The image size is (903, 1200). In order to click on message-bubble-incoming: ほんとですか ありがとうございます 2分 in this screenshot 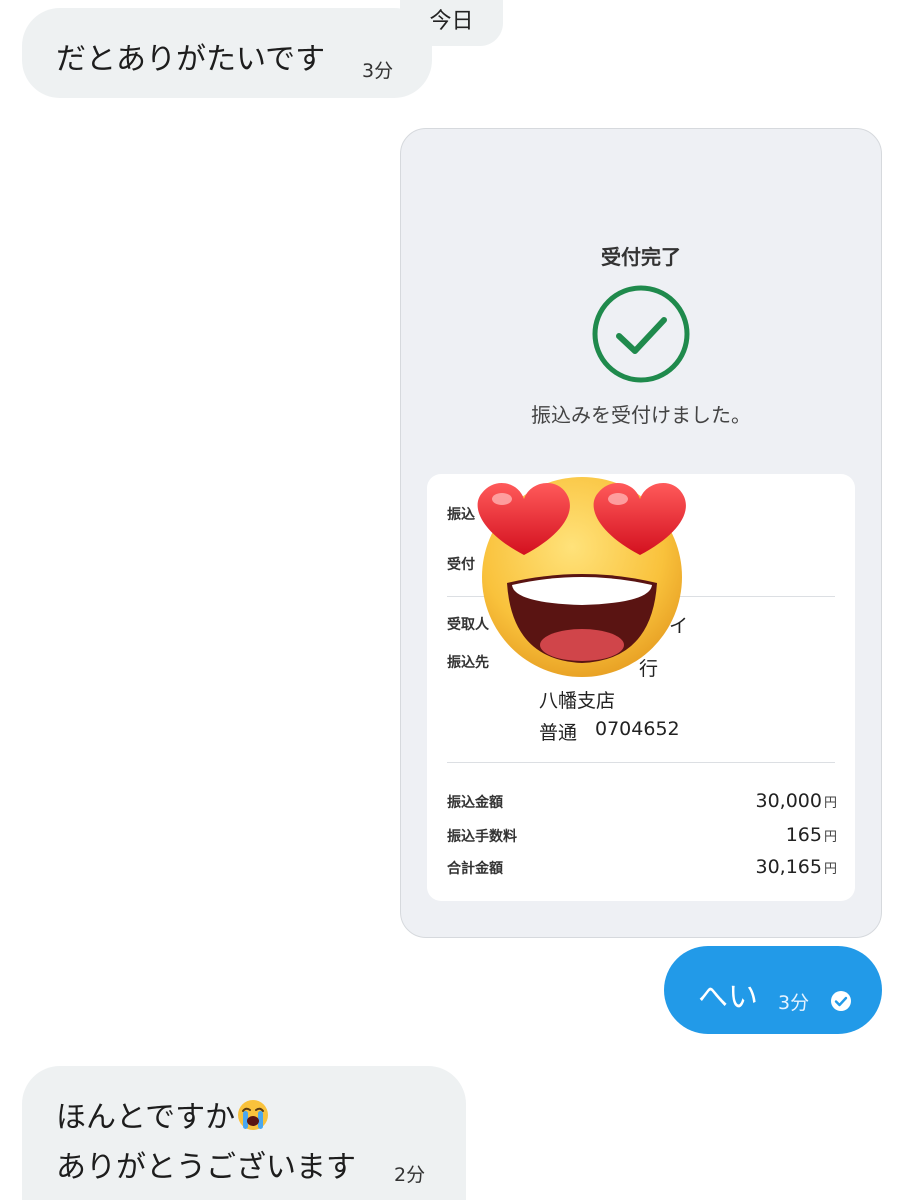, I will do `click(244, 1133)`.